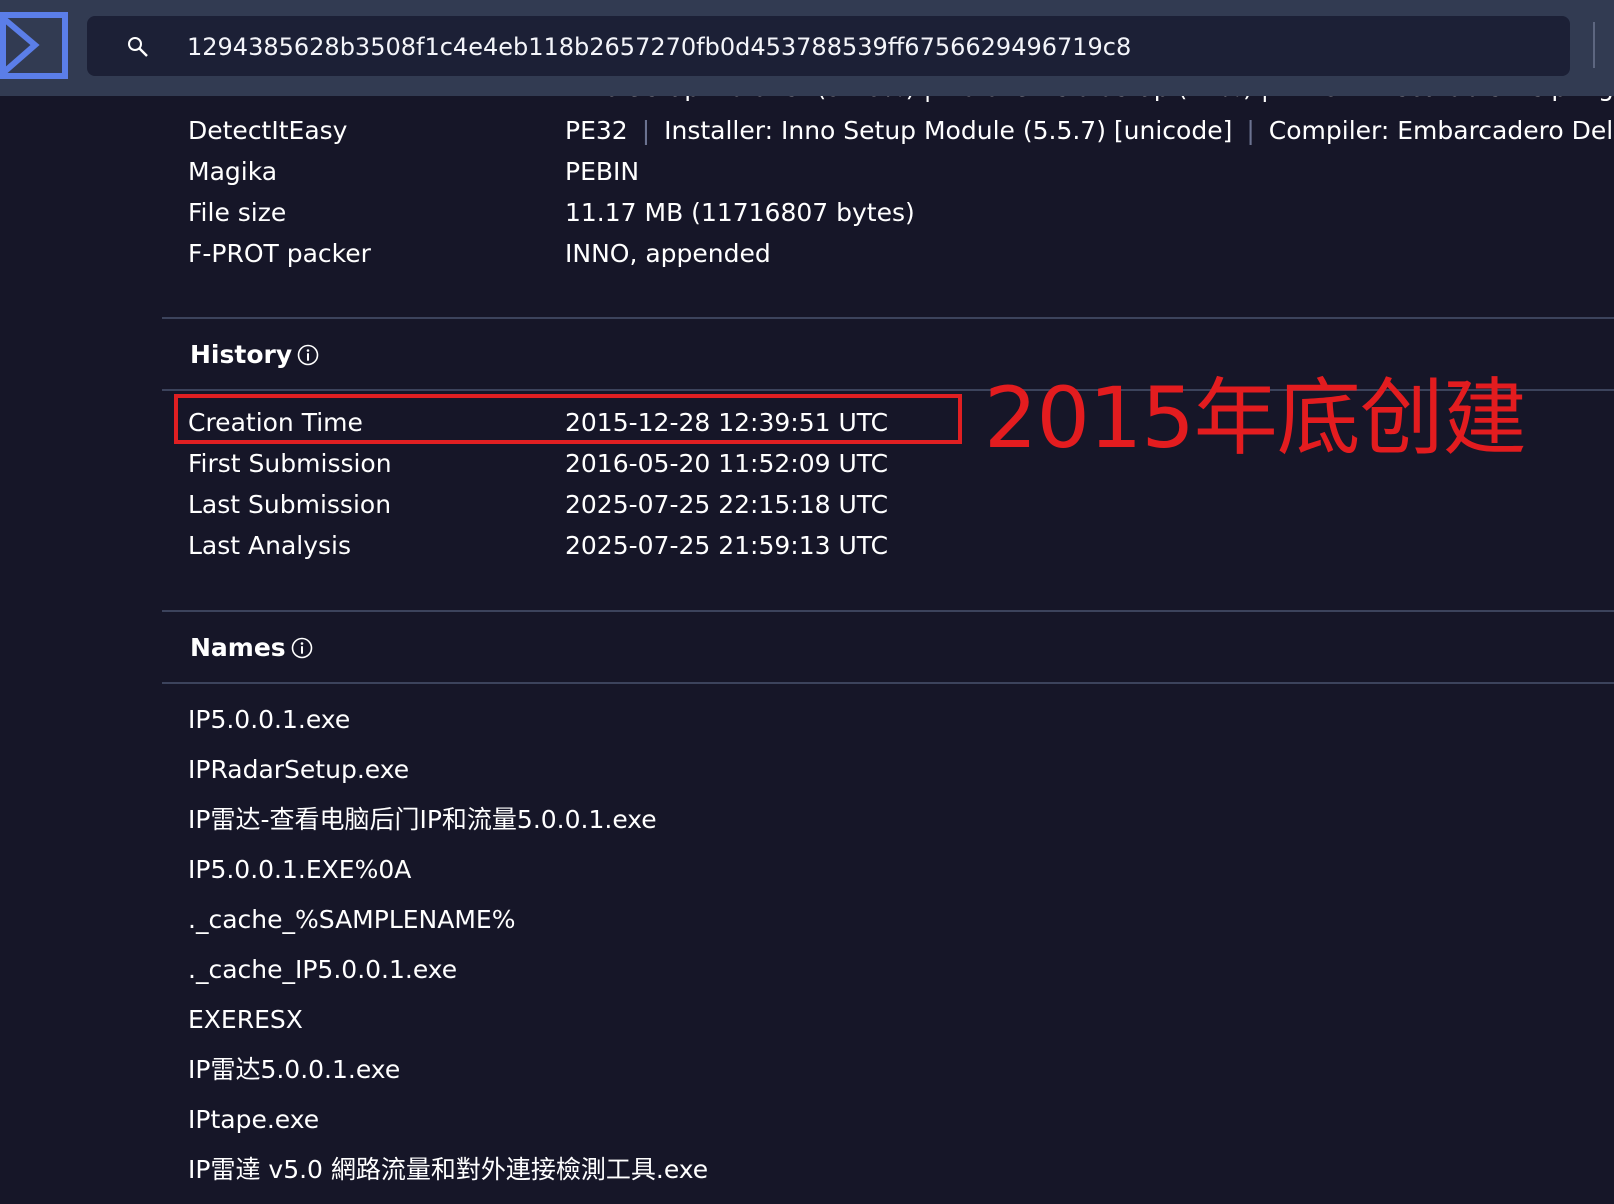 Image resolution: width=1614 pixels, height=1204 pixels. What do you see at coordinates (1441, 130) in the screenshot?
I see `value-part: Compiler: Embarcadero Delphi (2` at bounding box center [1441, 130].